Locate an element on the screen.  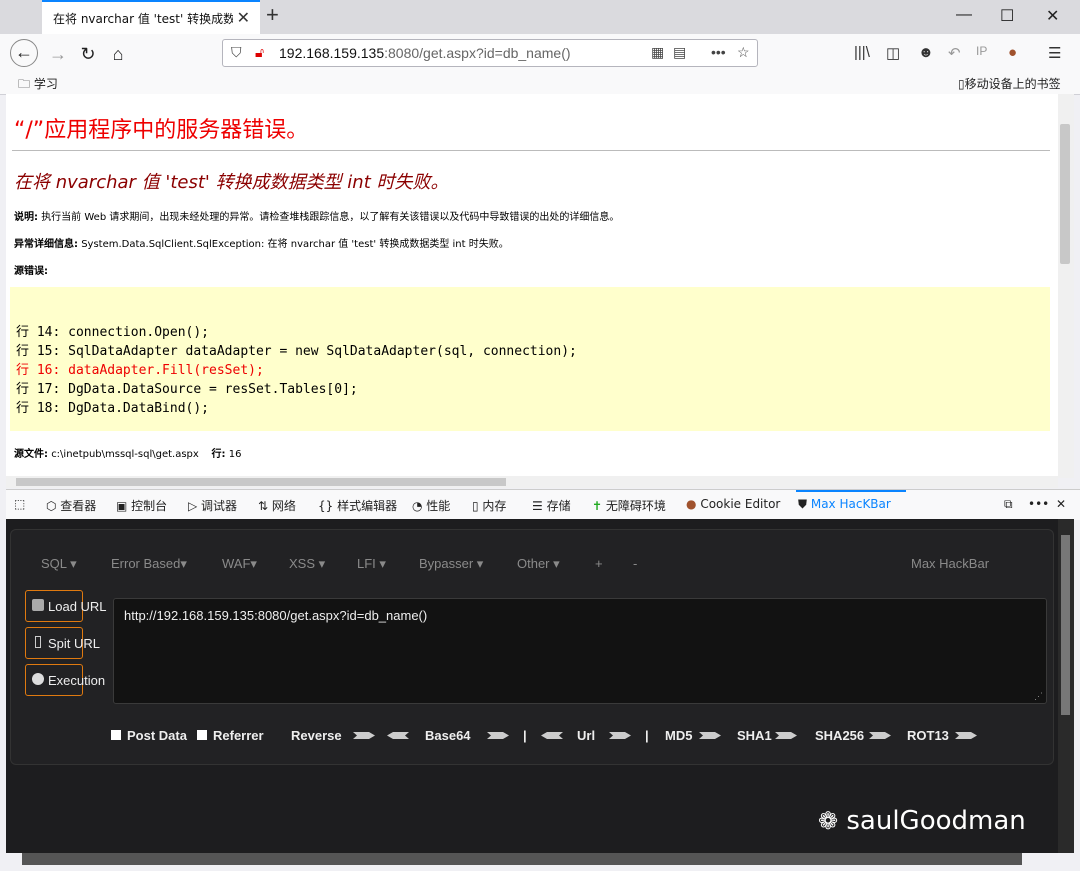
devtools-tab-accessibility: ✝ 无障碍环境 is located at coordinates (629, 505).